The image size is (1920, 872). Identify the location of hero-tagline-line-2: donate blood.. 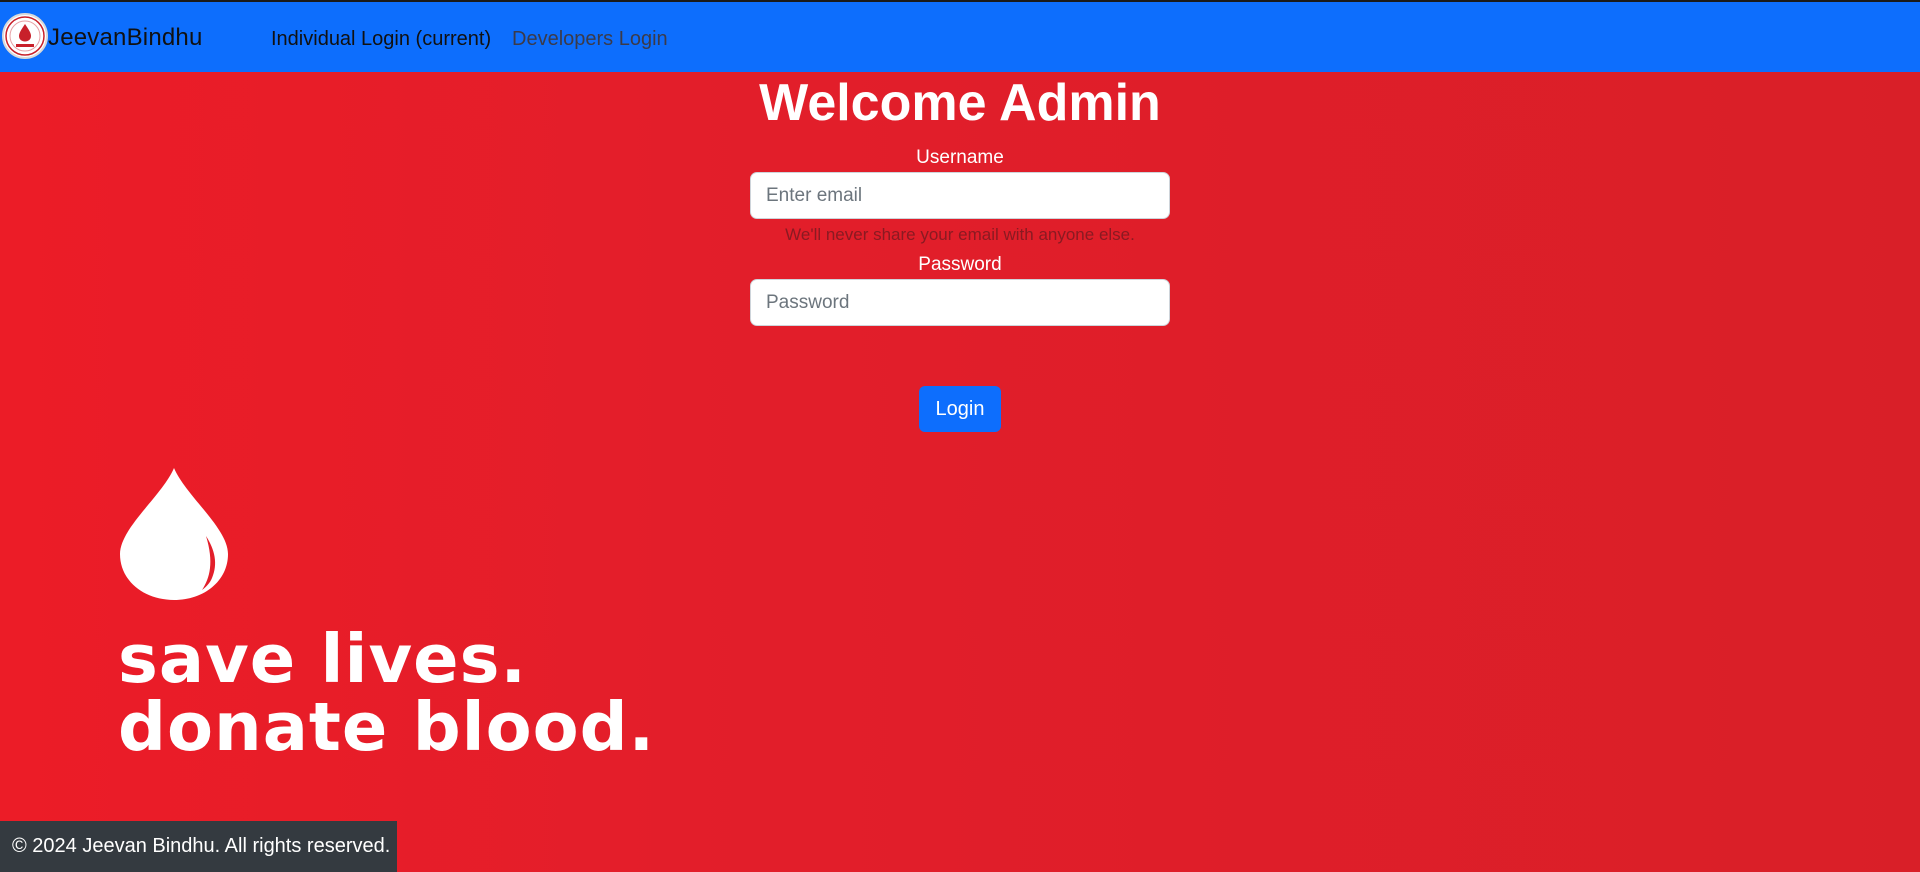
(387, 727).